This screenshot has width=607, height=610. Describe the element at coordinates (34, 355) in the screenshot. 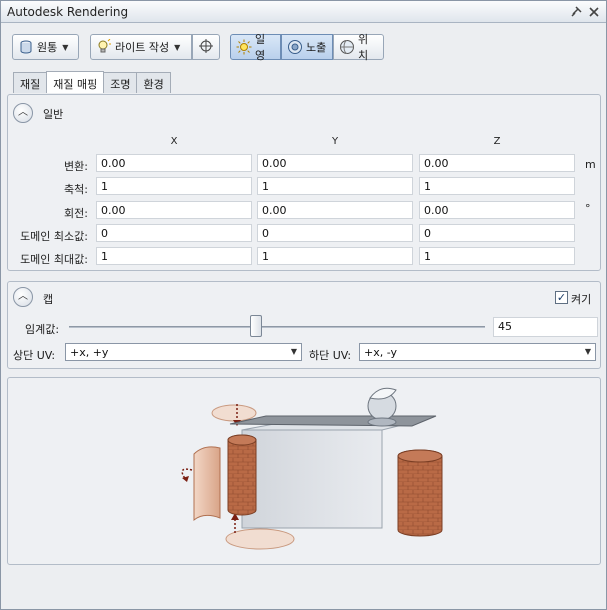

I see `top-uv-label: 상단 UV:` at that location.